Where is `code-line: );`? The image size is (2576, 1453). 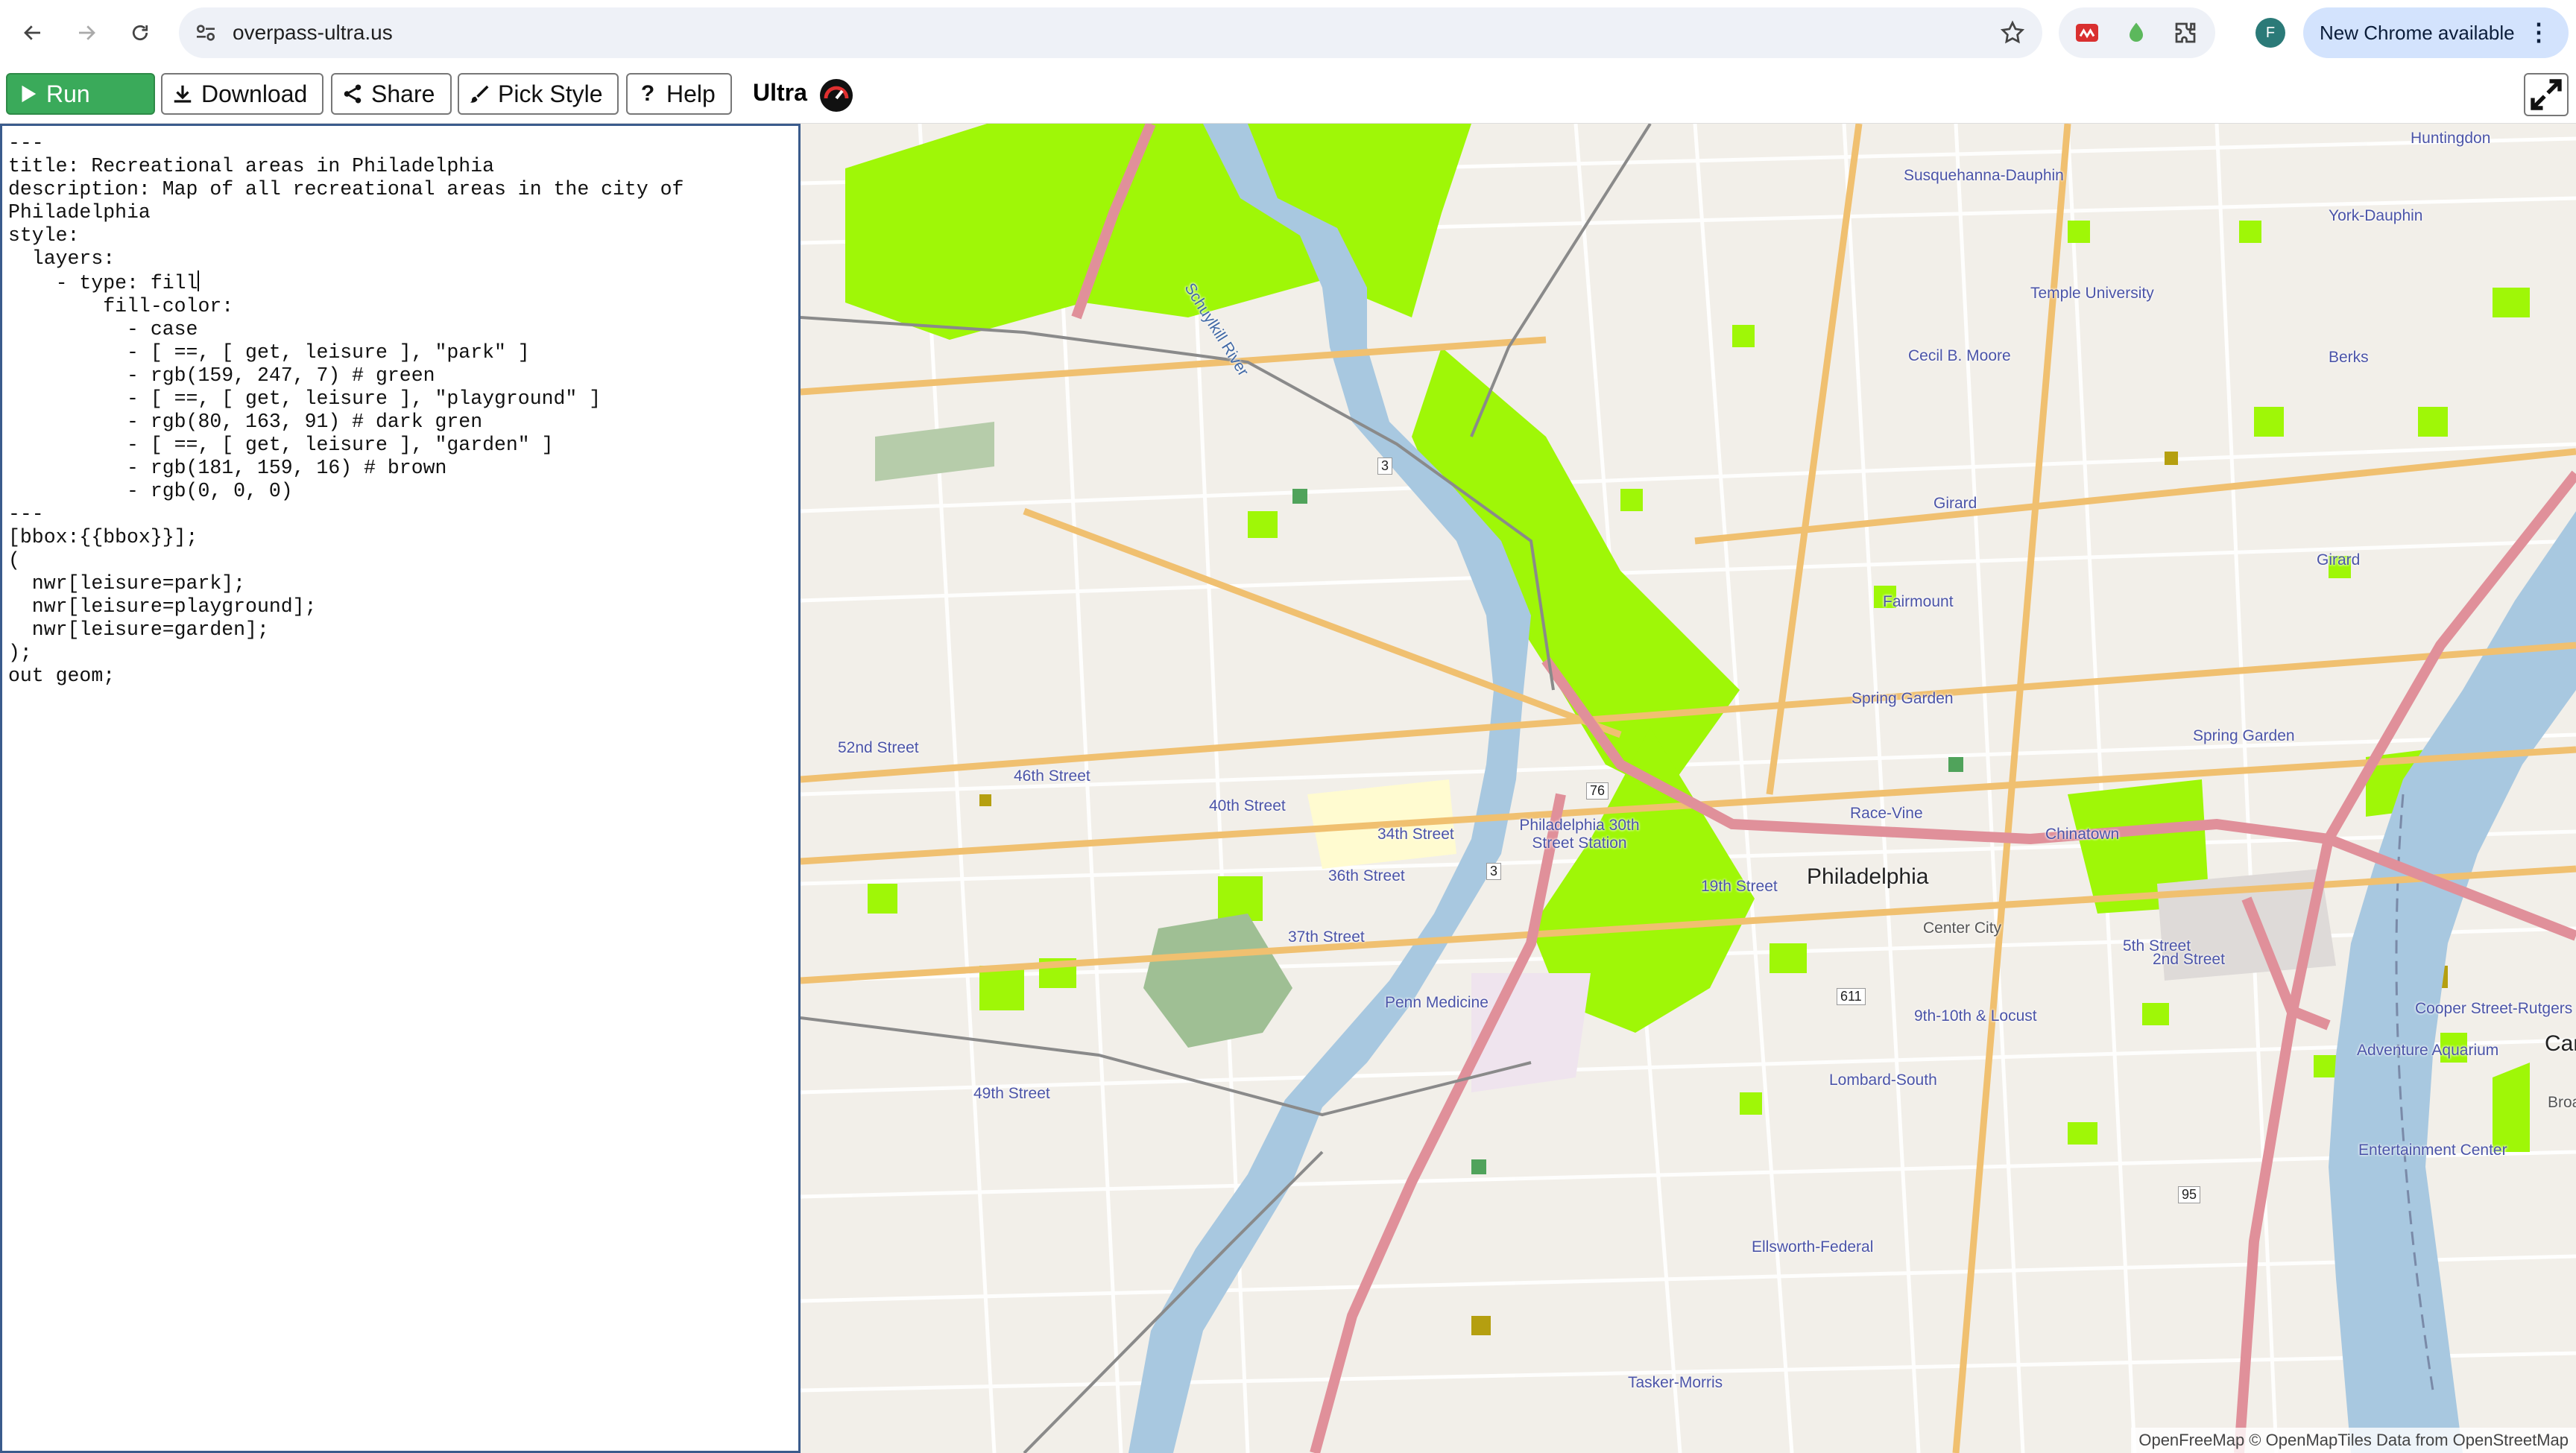
code-line: ); is located at coordinates (20, 653).